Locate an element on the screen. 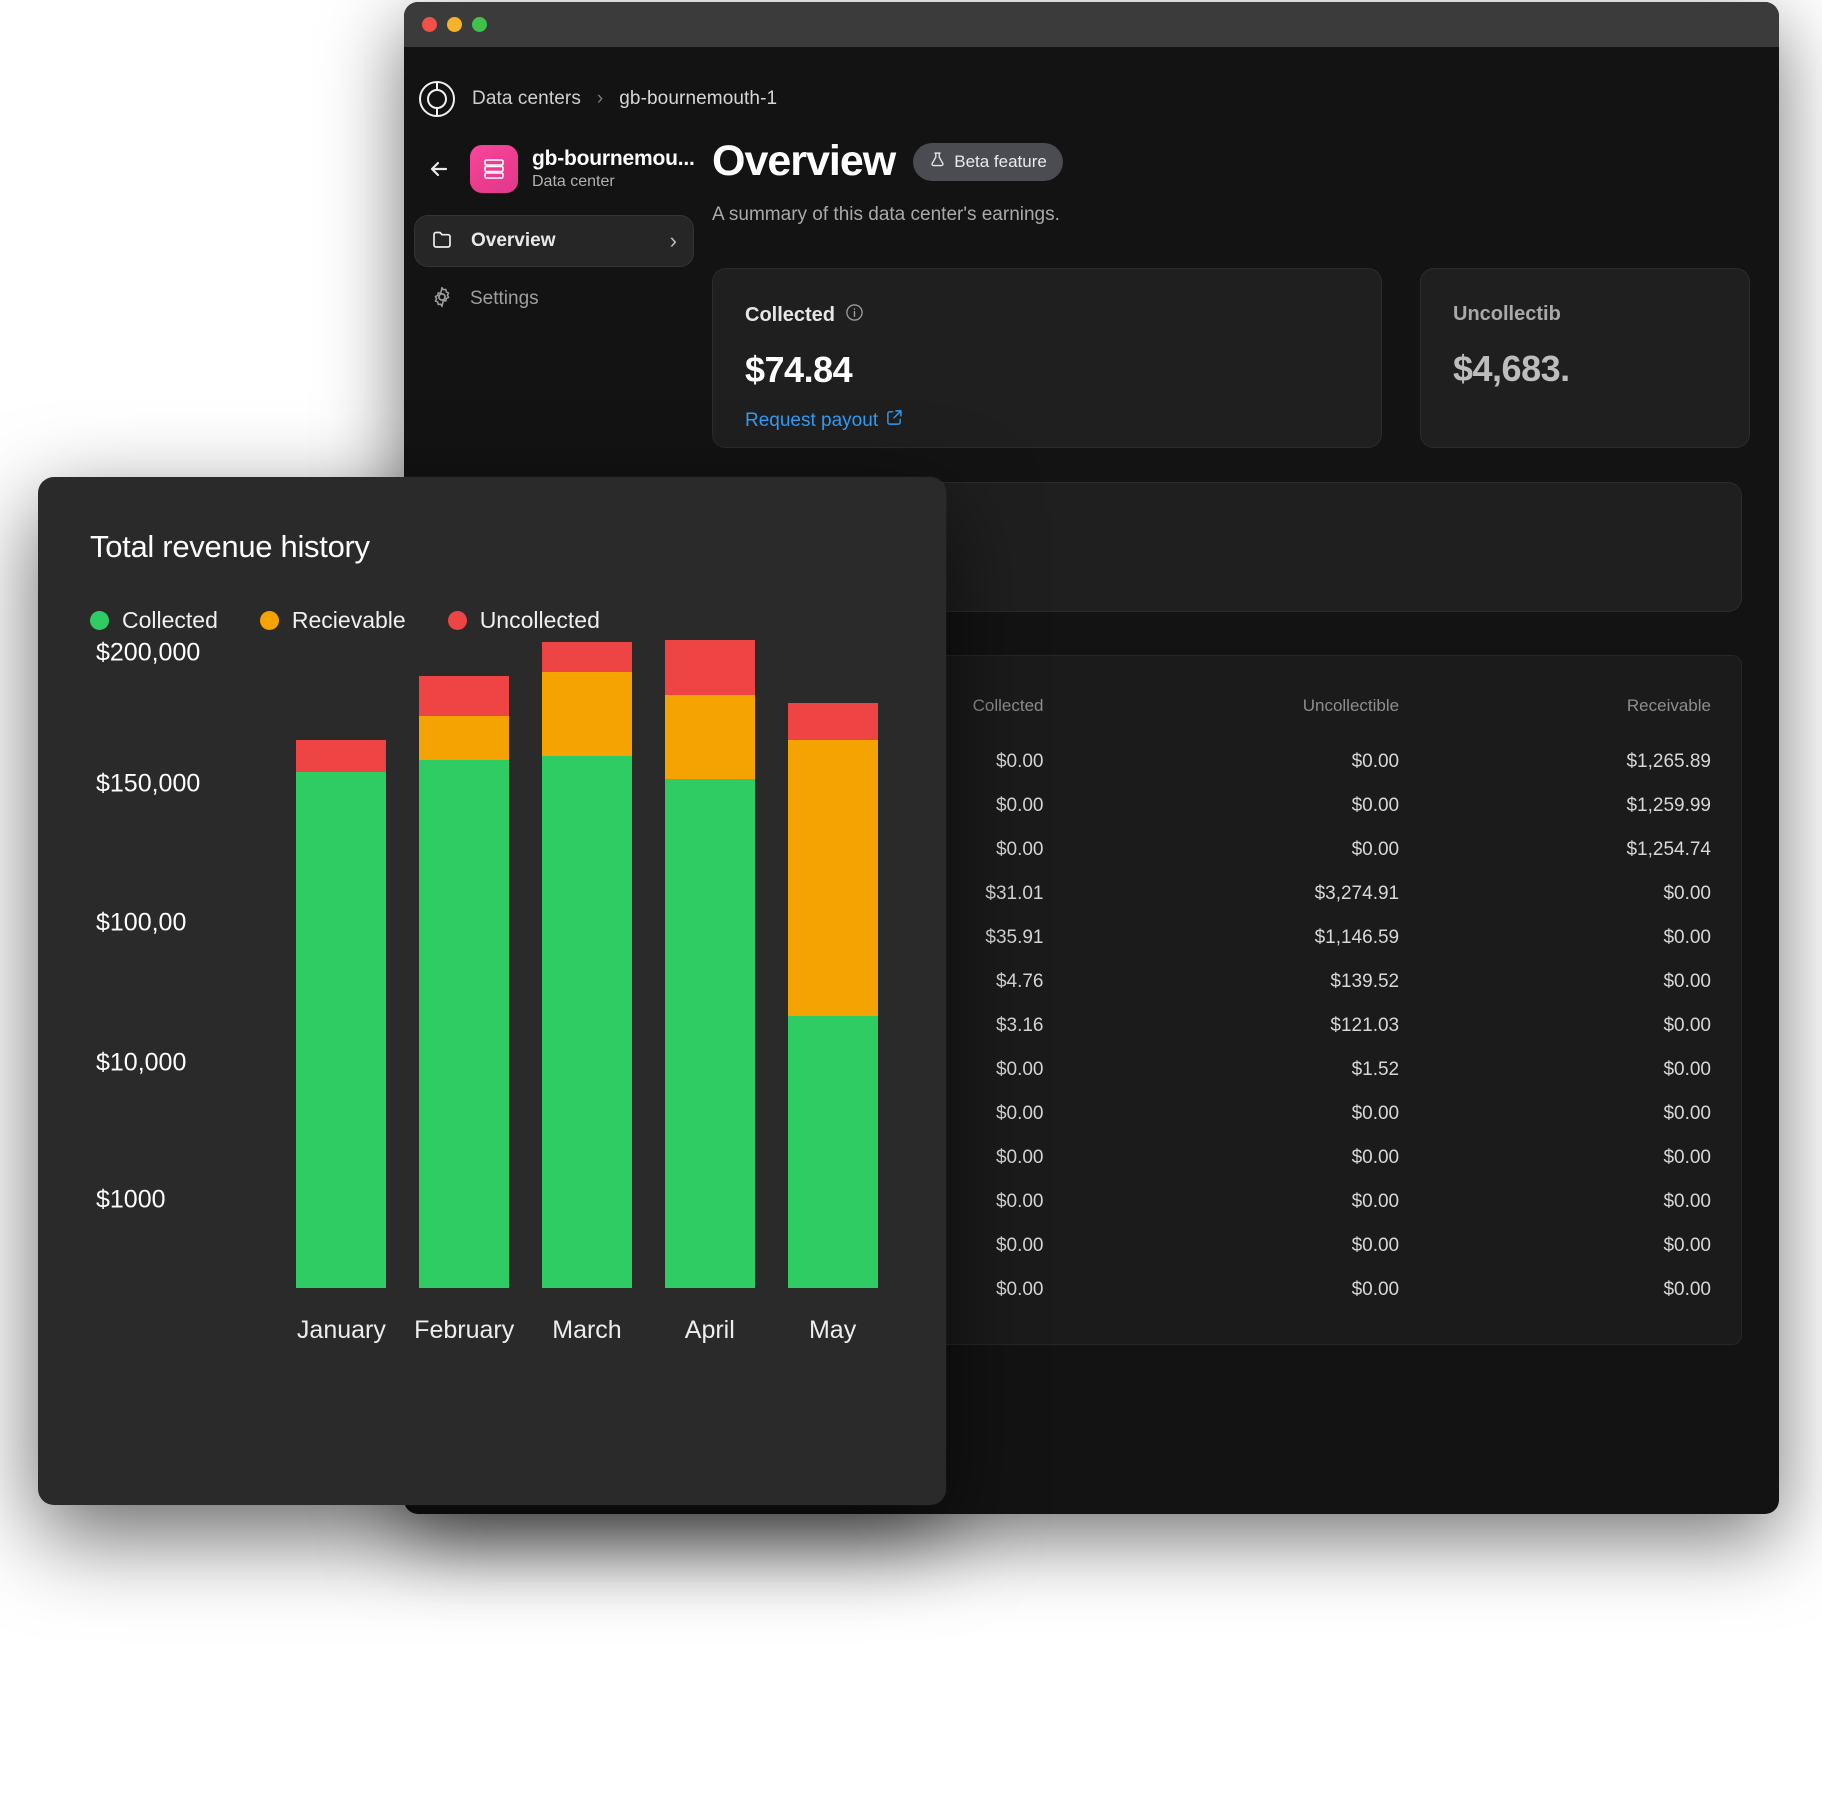 Image resolution: width=1822 pixels, height=1798 pixels. breadcrumb-root: Data centers is located at coordinates (526, 99).